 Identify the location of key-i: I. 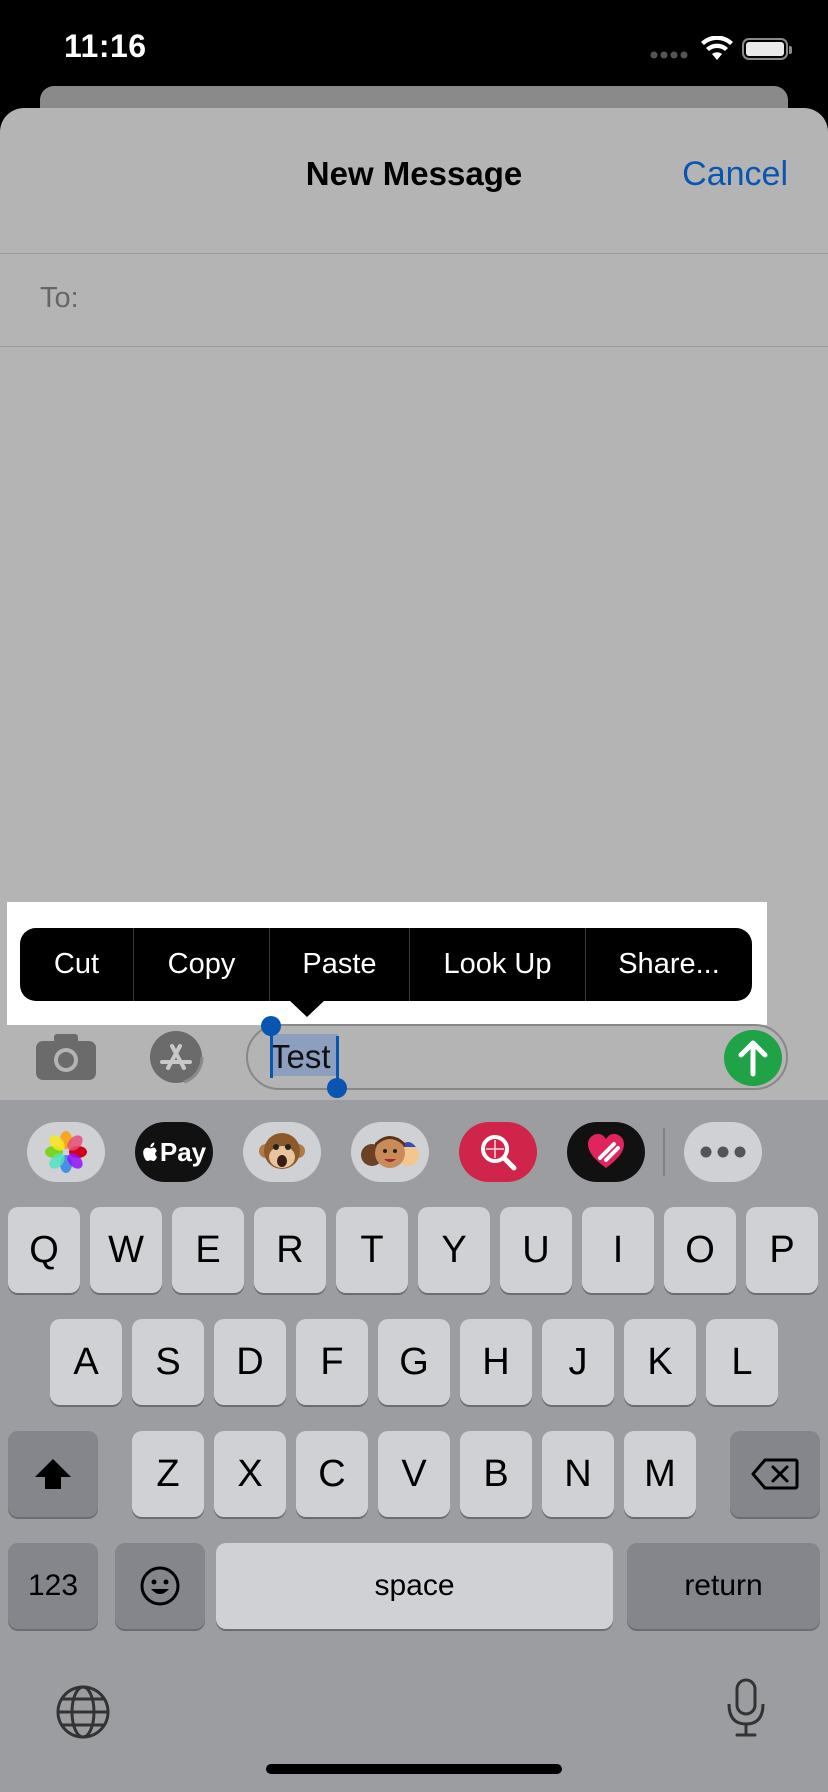
(618, 1250).